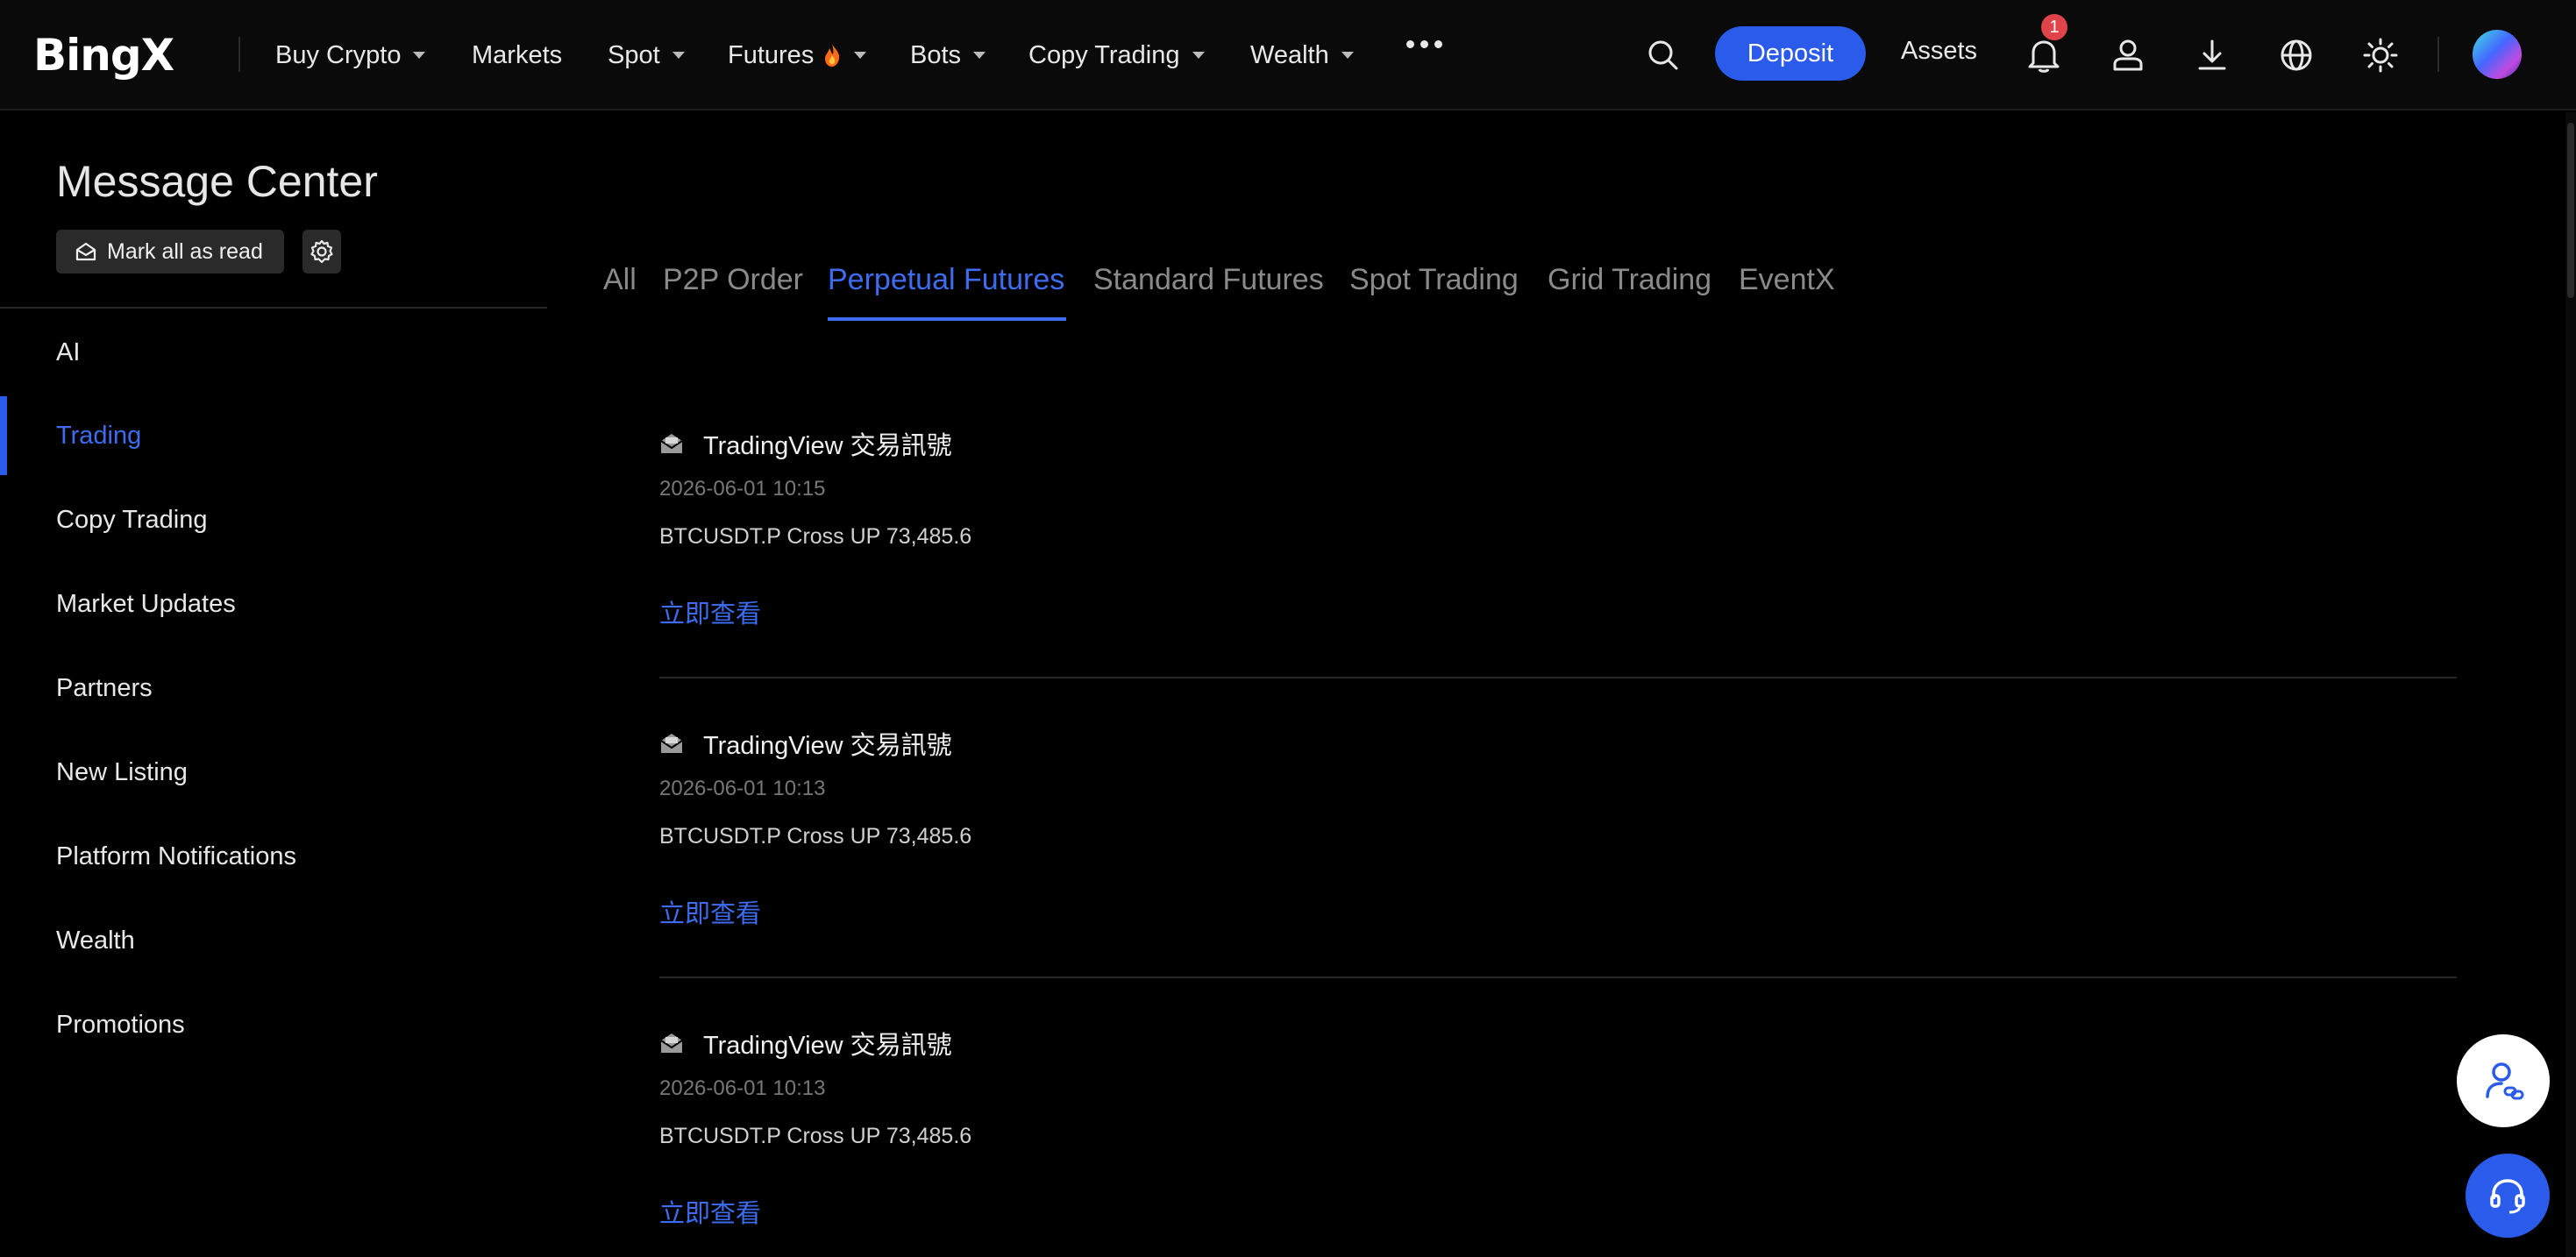  I want to click on logo-text: BingX, so click(103, 55).